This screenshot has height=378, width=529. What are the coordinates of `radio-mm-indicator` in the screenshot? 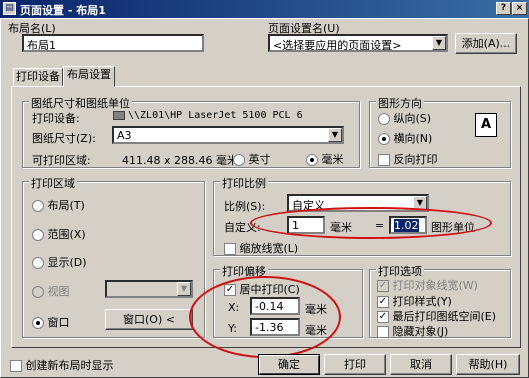 It's located at (312, 160).